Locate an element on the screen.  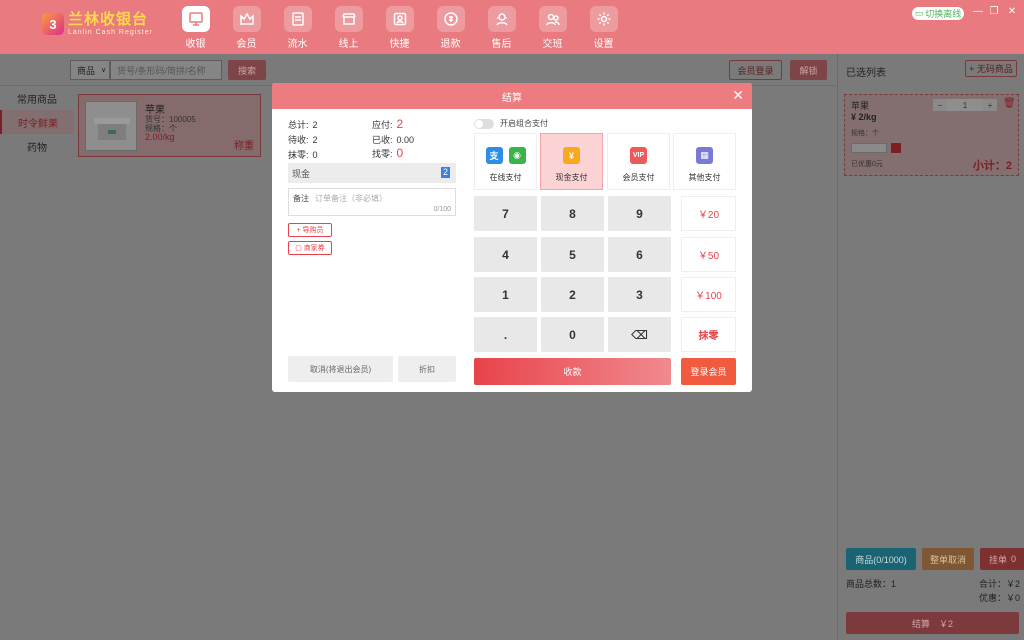
pay-cash: ¥ 现金支付 is located at coordinates (571, 161).